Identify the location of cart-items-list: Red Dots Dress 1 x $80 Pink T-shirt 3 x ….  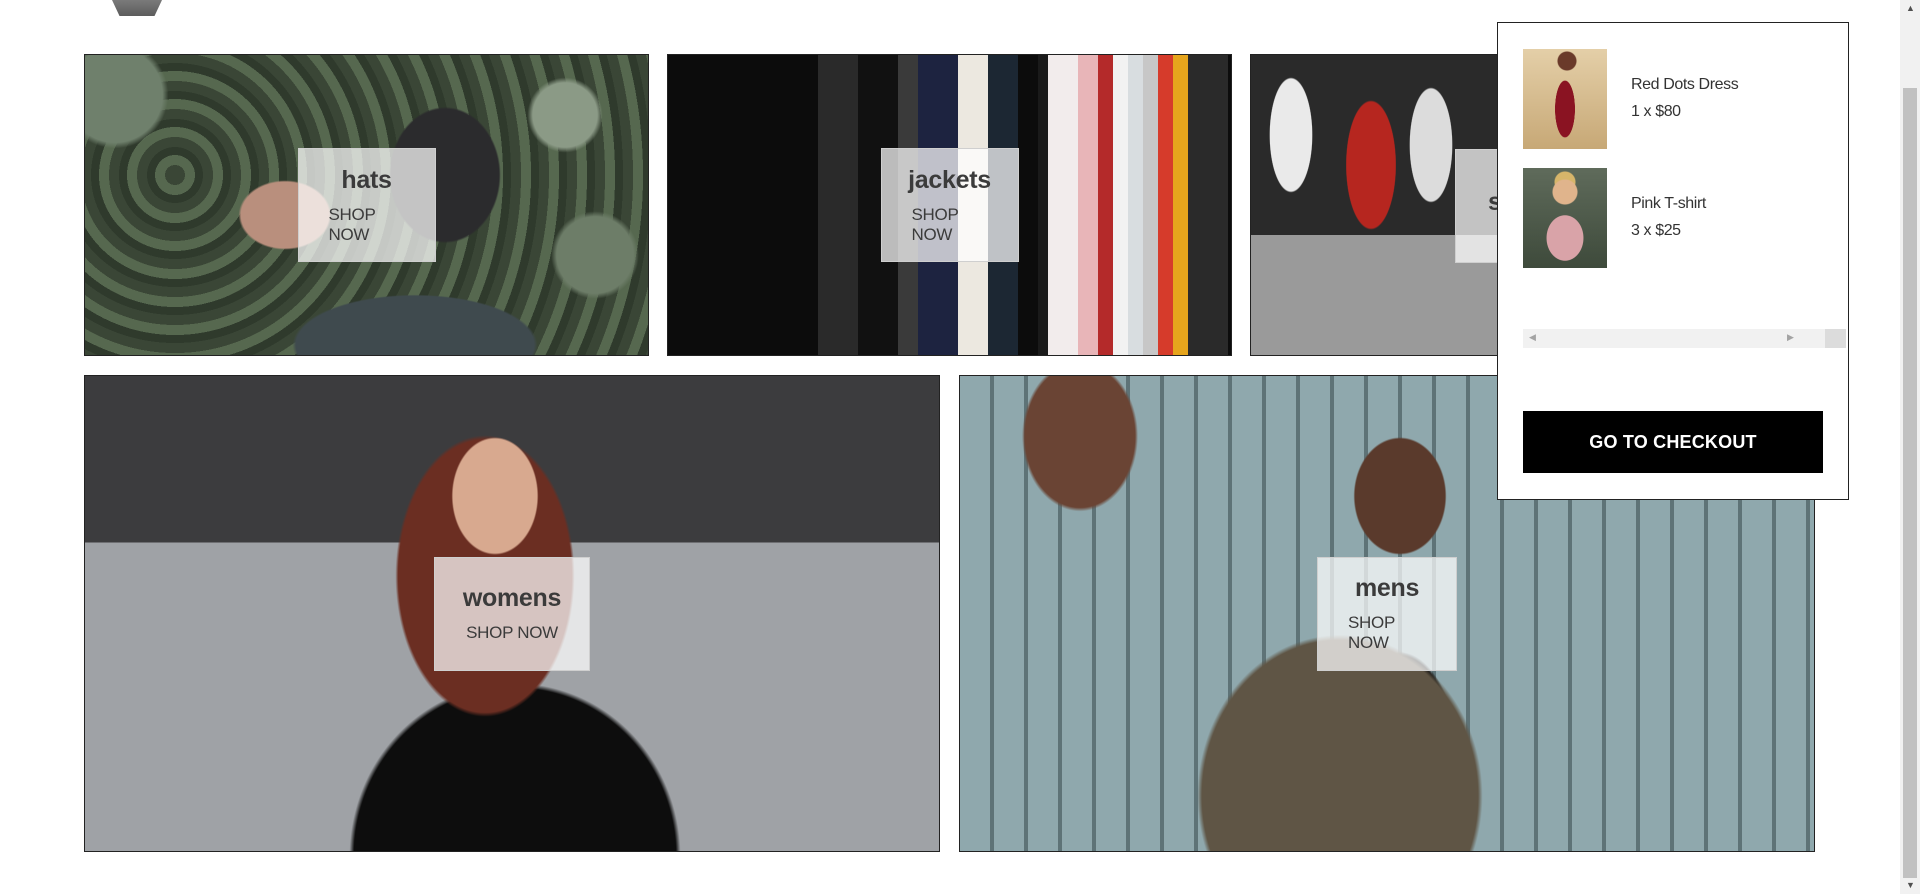
(1674, 210).